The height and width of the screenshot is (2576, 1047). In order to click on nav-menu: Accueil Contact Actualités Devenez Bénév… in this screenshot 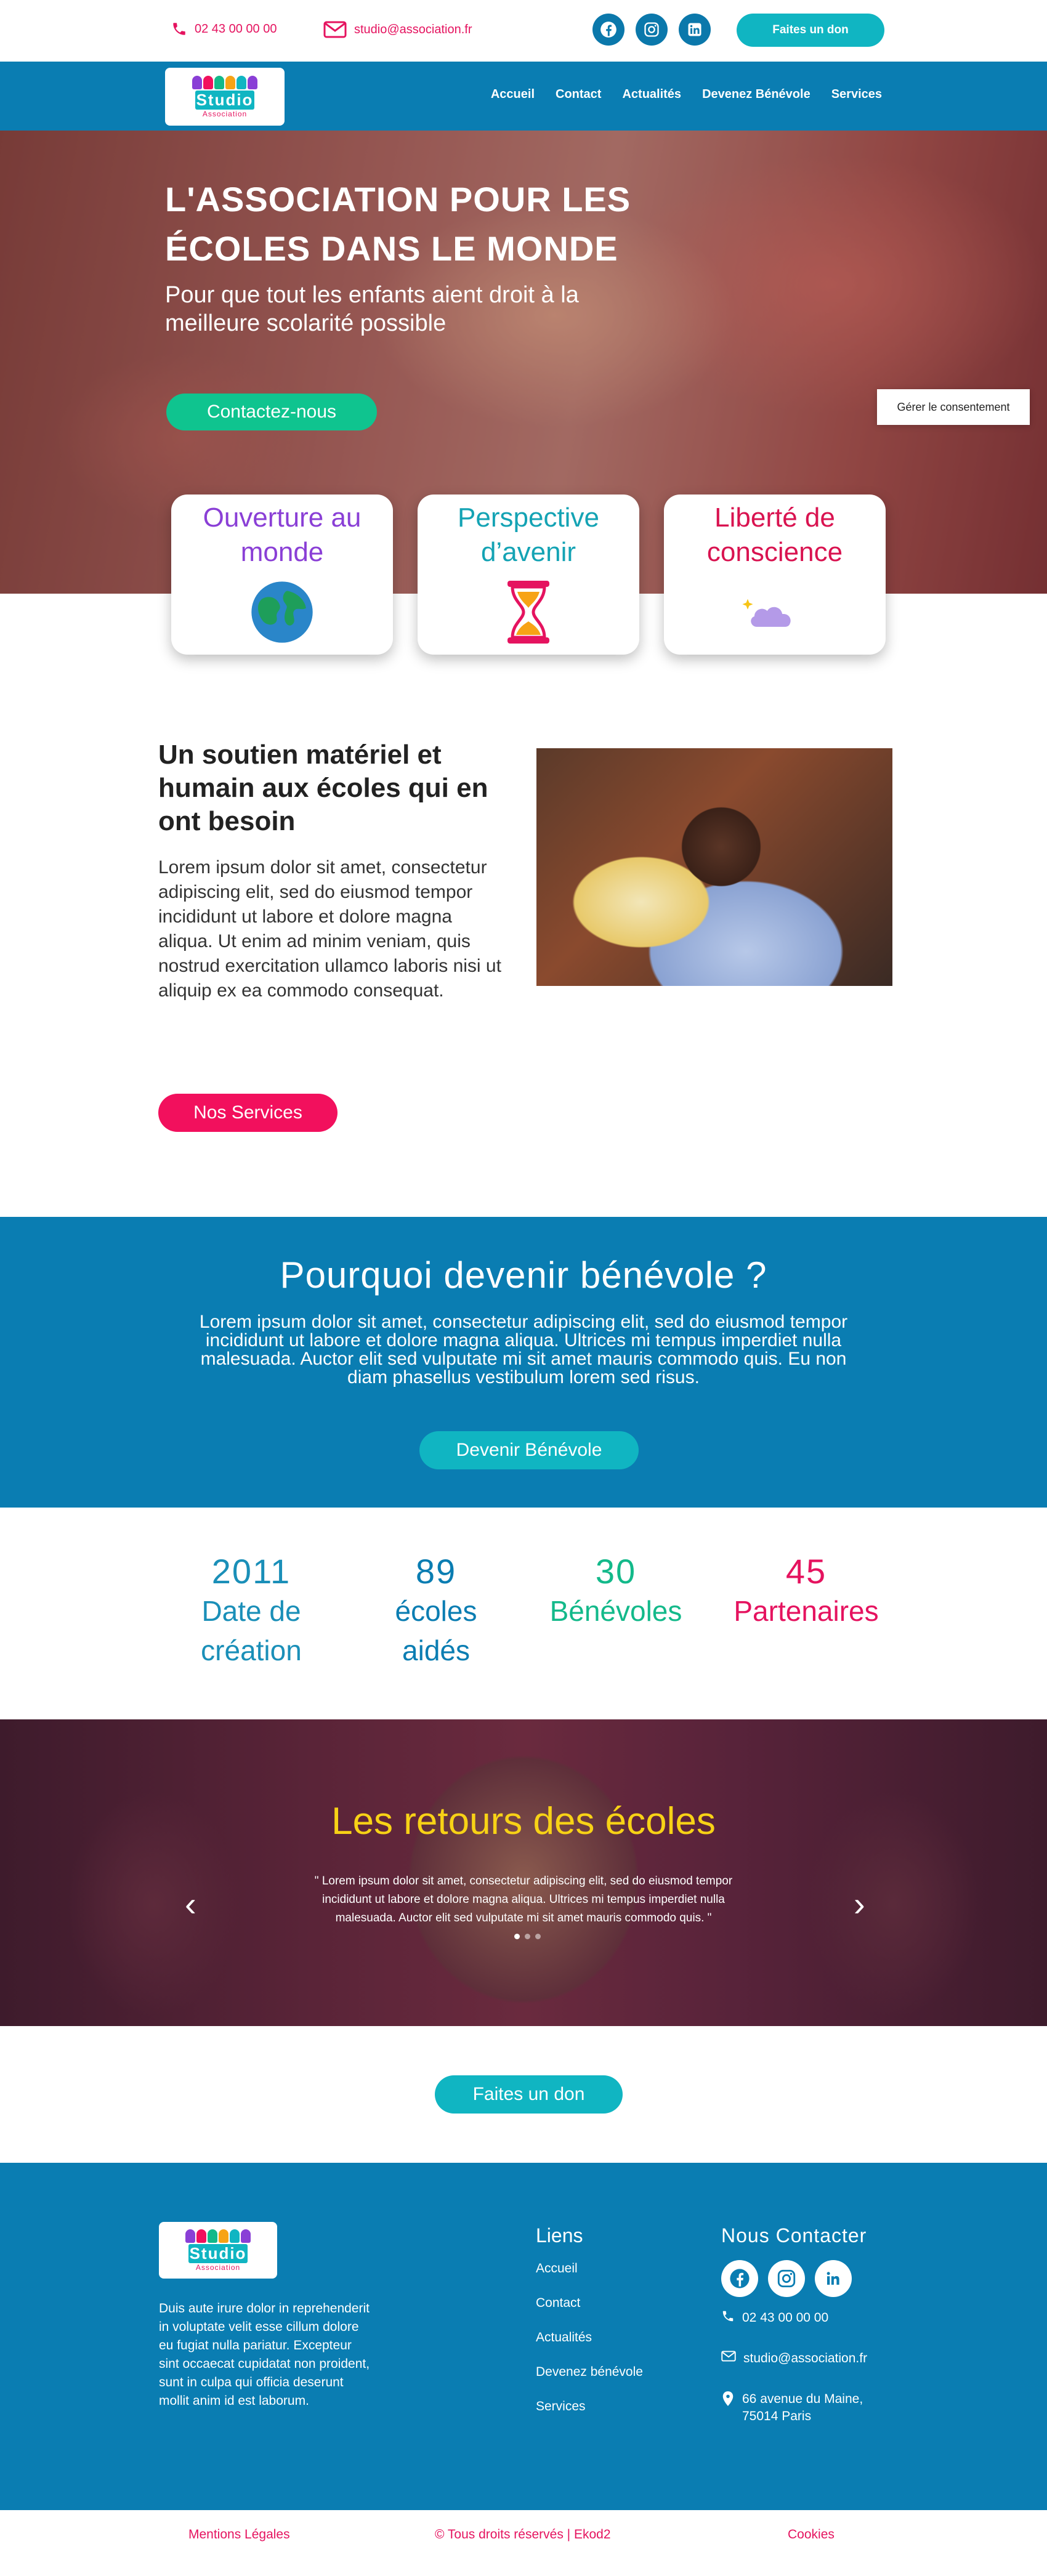, I will do `click(686, 94)`.